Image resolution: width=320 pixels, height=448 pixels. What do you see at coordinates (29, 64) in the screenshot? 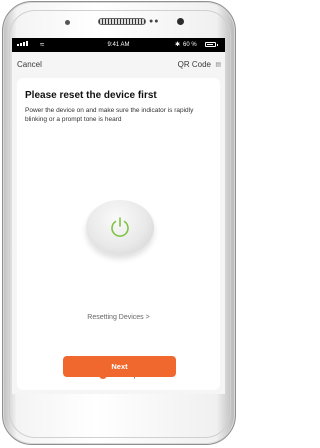
I see `cancel-button: Cancel` at bounding box center [29, 64].